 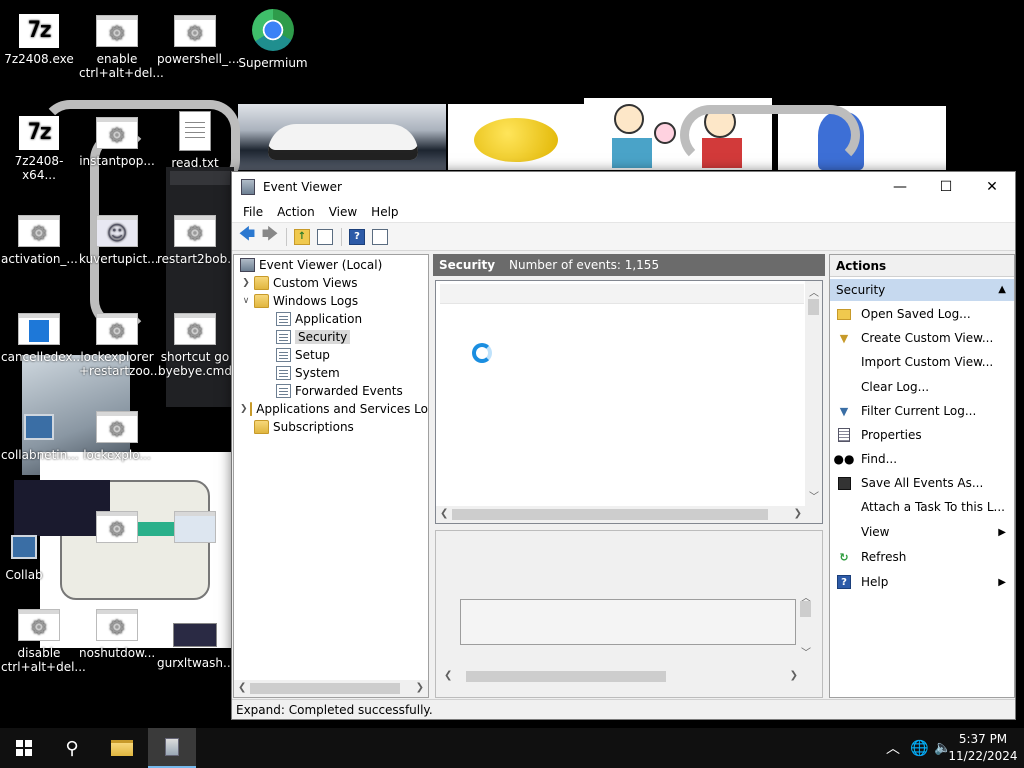 What do you see at coordinates (516, 137) in the screenshot?
I see `wallpaper-yellow-image` at bounding box center [516, 137].